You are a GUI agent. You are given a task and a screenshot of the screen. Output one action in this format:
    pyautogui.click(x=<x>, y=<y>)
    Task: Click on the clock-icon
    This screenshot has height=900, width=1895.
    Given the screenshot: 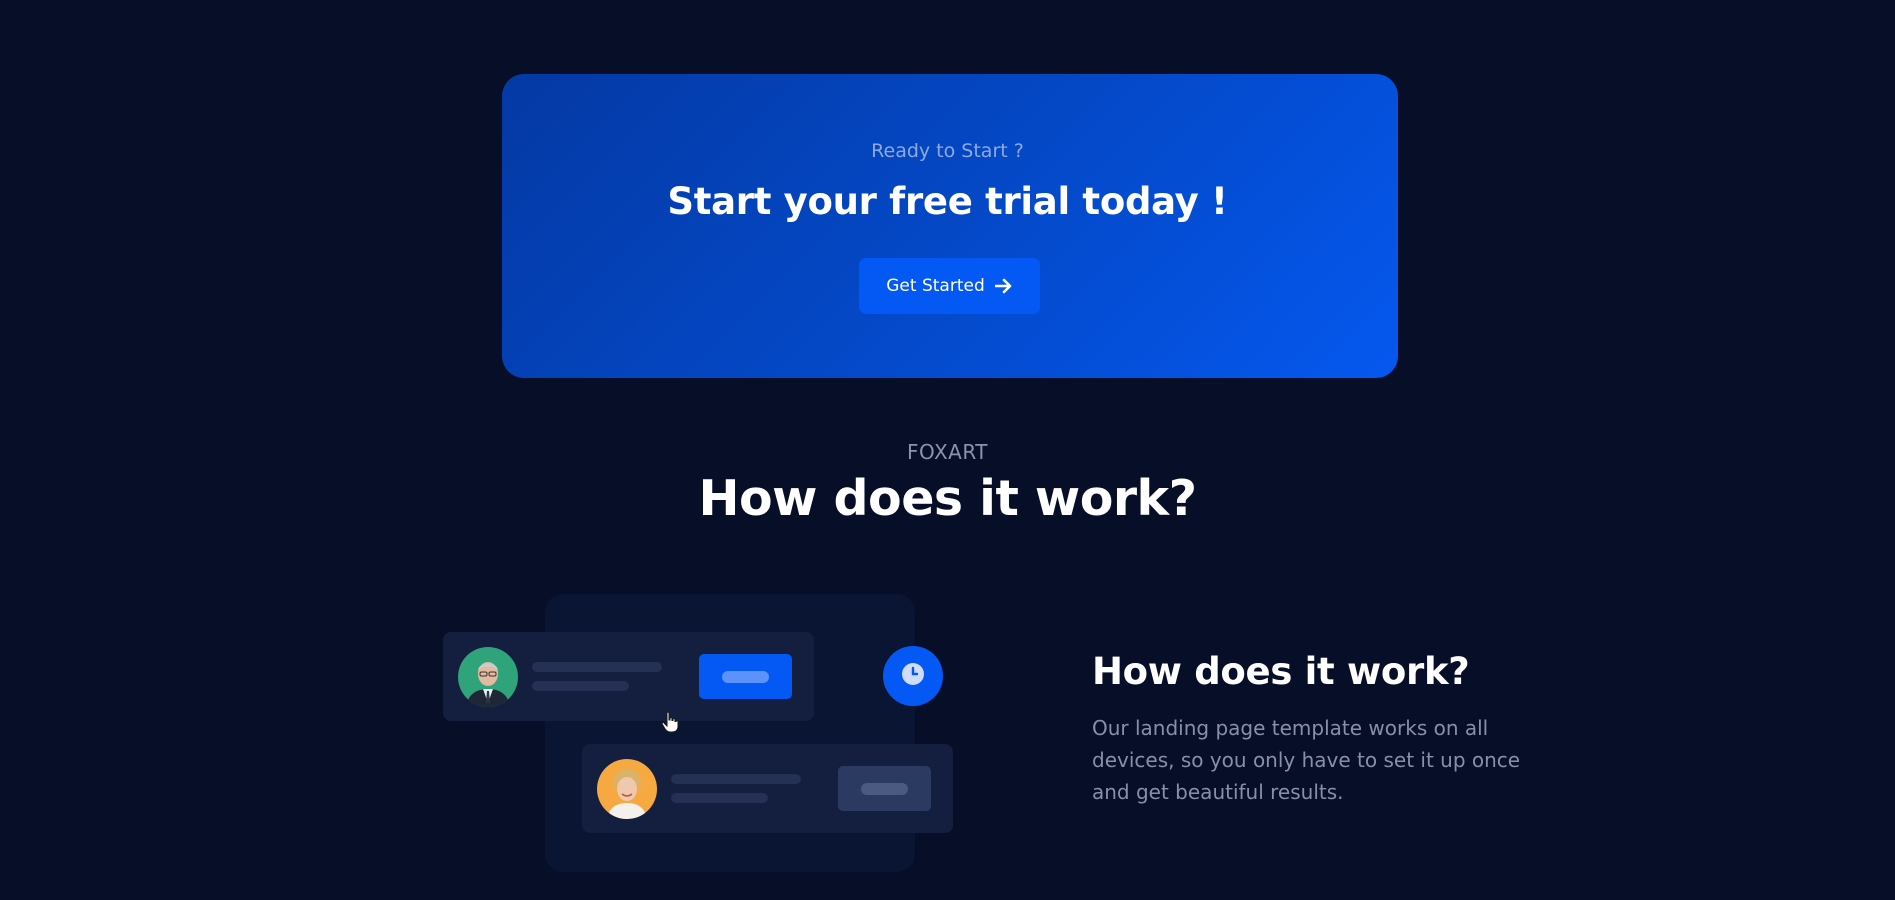 What is the action you would take?
    pyautogui.click(x=913, y=676)
    